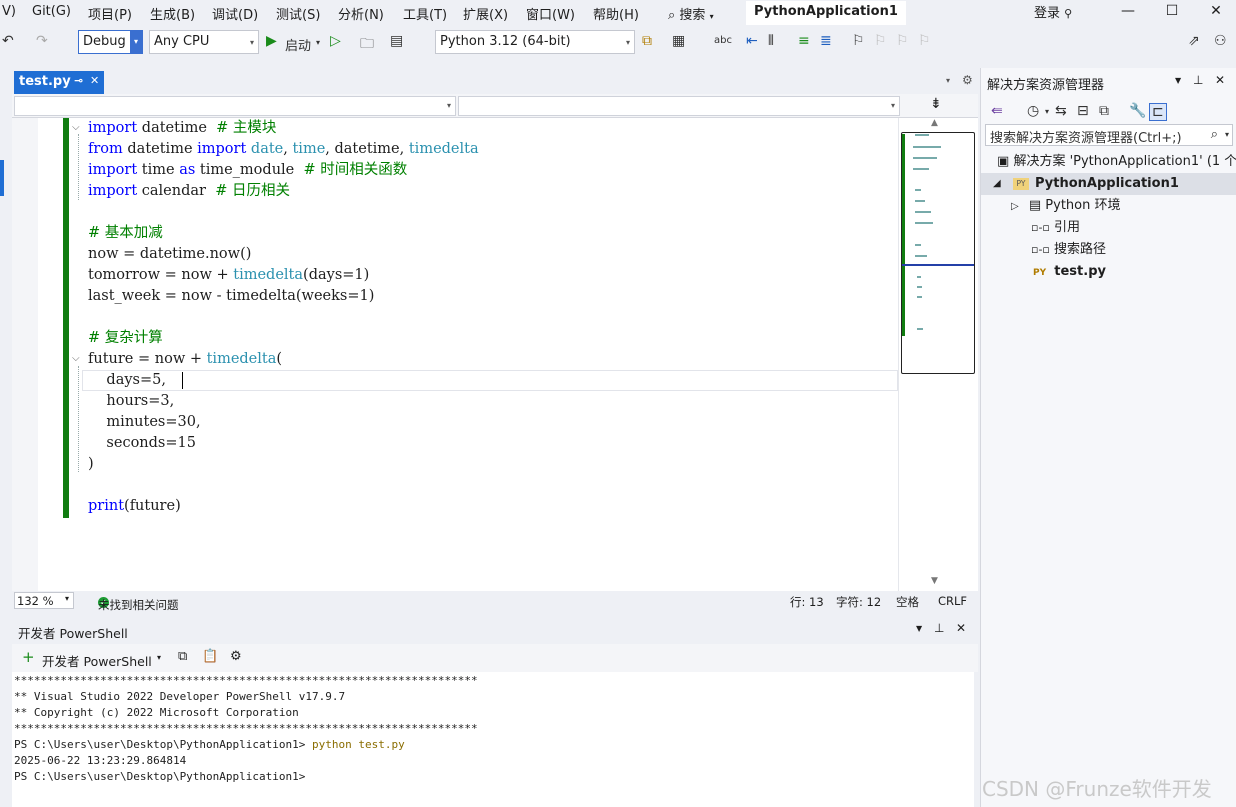  What do you see at coordinates (1053, 11) in the screenshot?
I see `login-link: 登录 ⚲` at bounding box center [1053, 11].